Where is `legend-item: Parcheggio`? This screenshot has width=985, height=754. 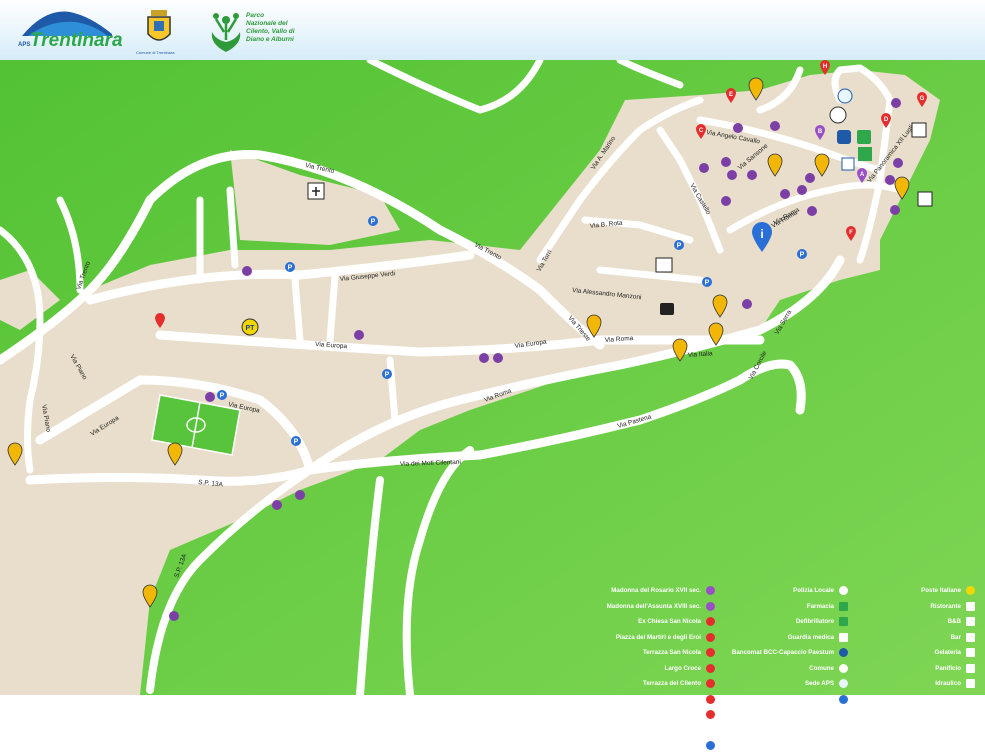
legend-item: Parcheggio is located at coordinates (627, 746).